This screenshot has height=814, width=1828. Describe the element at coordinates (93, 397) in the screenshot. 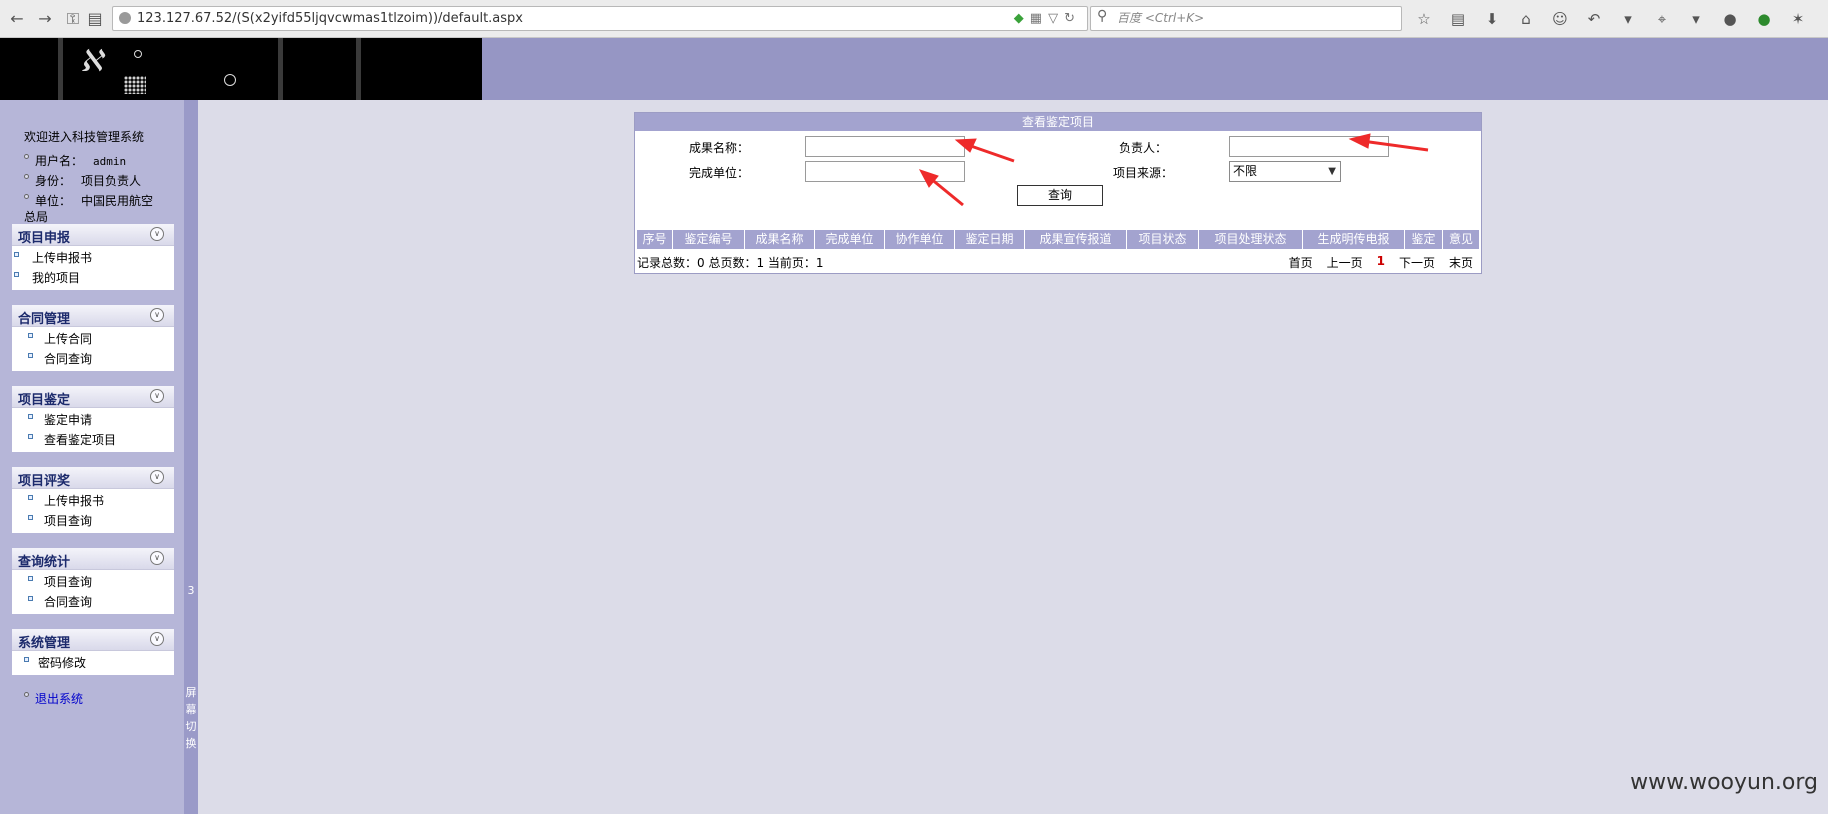

I see `panel-header: 项目鉴定 ∨` at that location.